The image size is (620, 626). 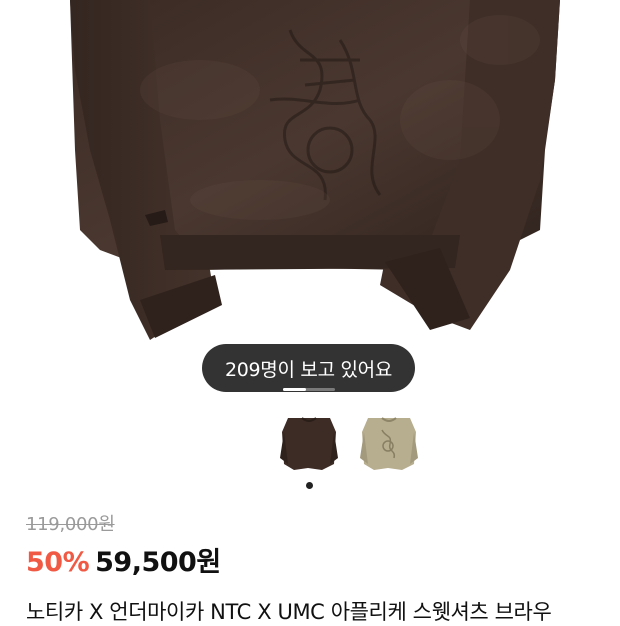 I want to click on discount-rate: 50%, so click(x=58, y=562).